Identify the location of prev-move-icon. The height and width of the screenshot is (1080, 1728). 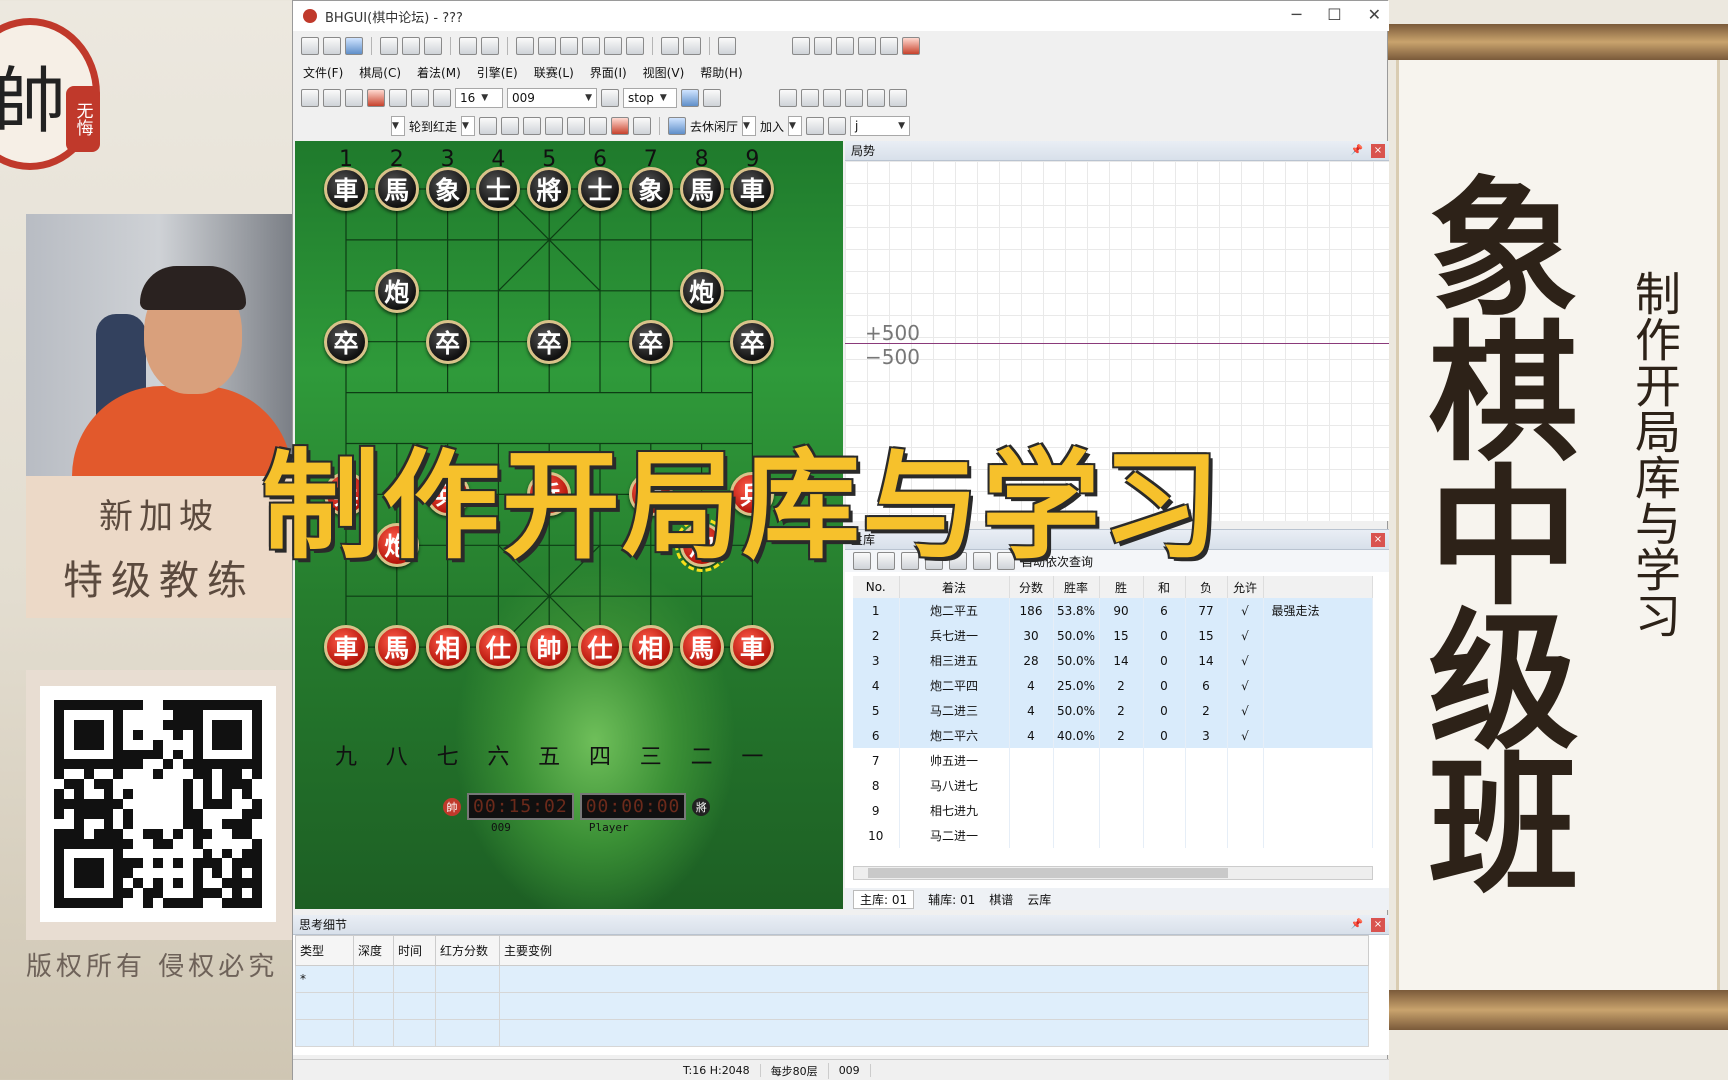
(547, 46).